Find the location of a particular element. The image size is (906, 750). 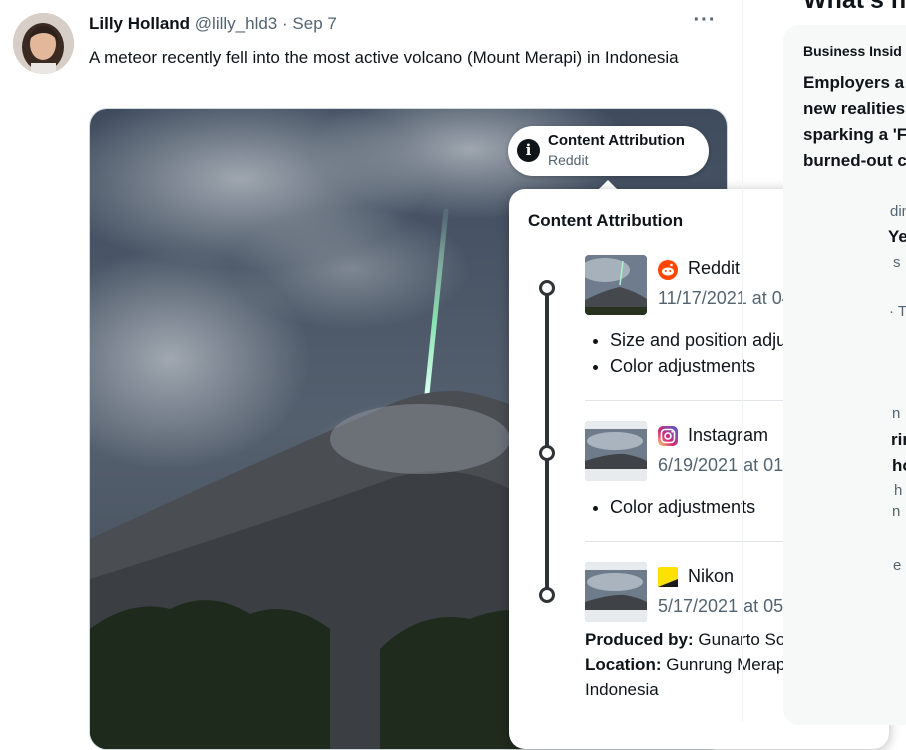

location: Location: Gunrung Merapi, is located at coordinates (689, 664).